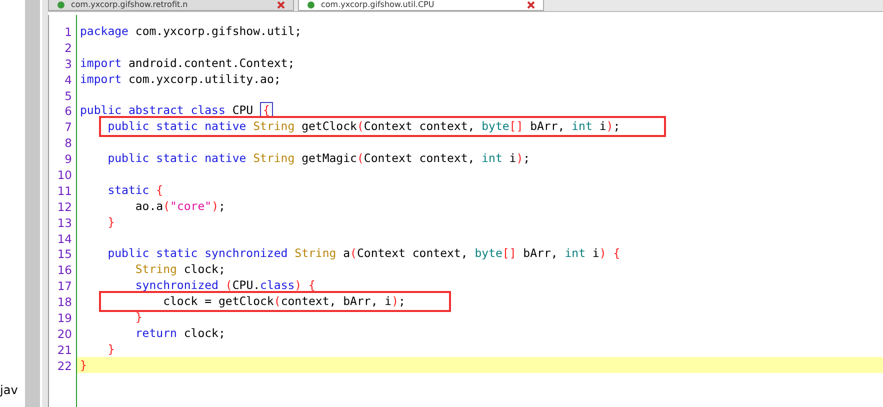 This screenshot has width=883, height=407. What do you see at coordinates (187, 63) in the screenshot?
I see `code-line: import android.content.Context;` at bounding box center [187, 63].